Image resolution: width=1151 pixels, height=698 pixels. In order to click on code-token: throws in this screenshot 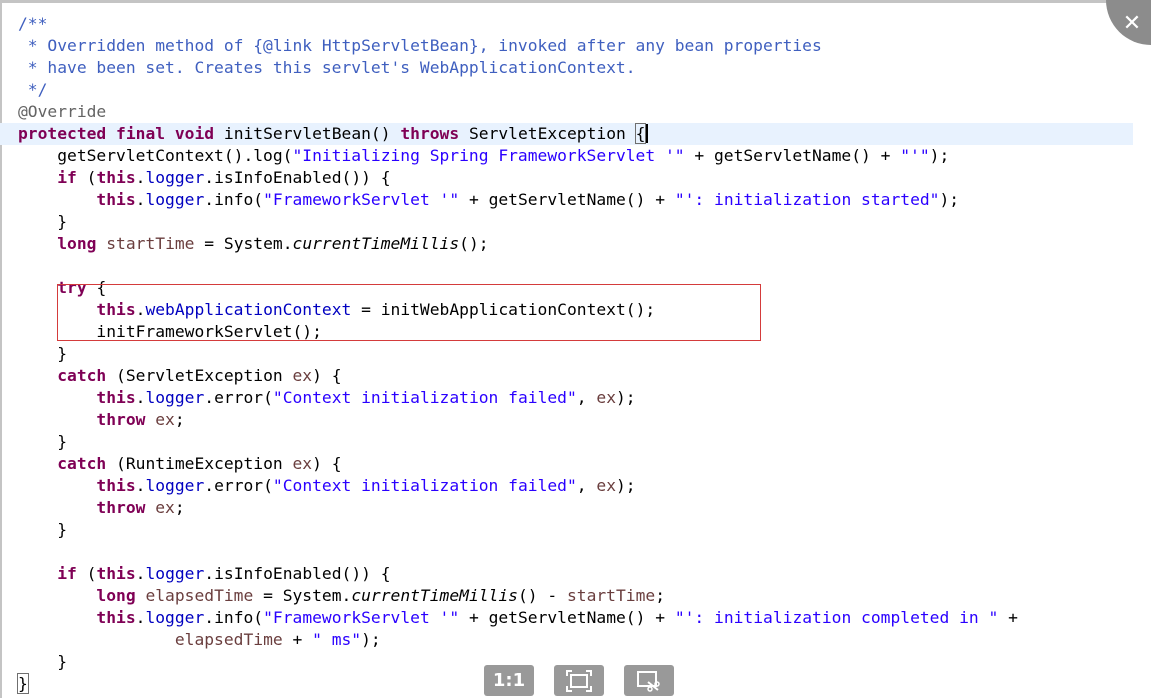, I will do `click(430, 133)`.